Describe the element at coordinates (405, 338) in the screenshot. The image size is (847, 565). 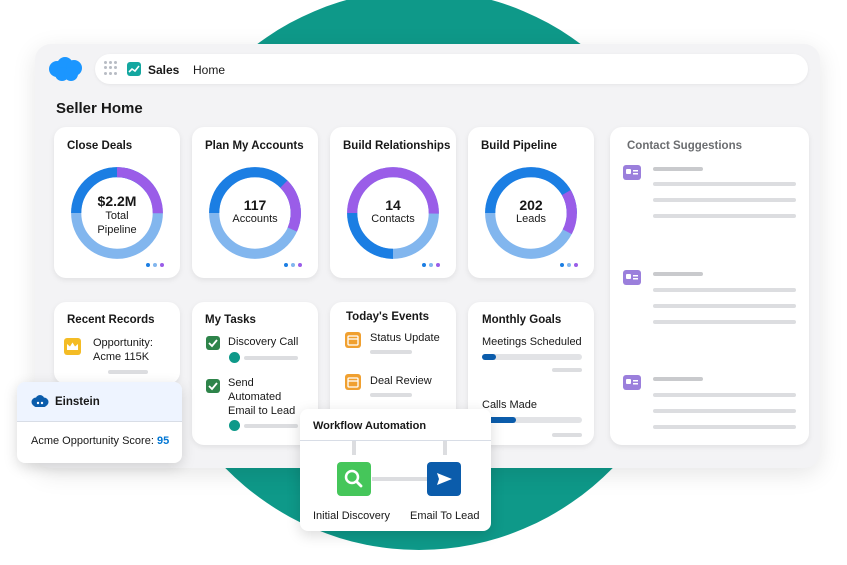
I see `event-label: Status Update` at that location.